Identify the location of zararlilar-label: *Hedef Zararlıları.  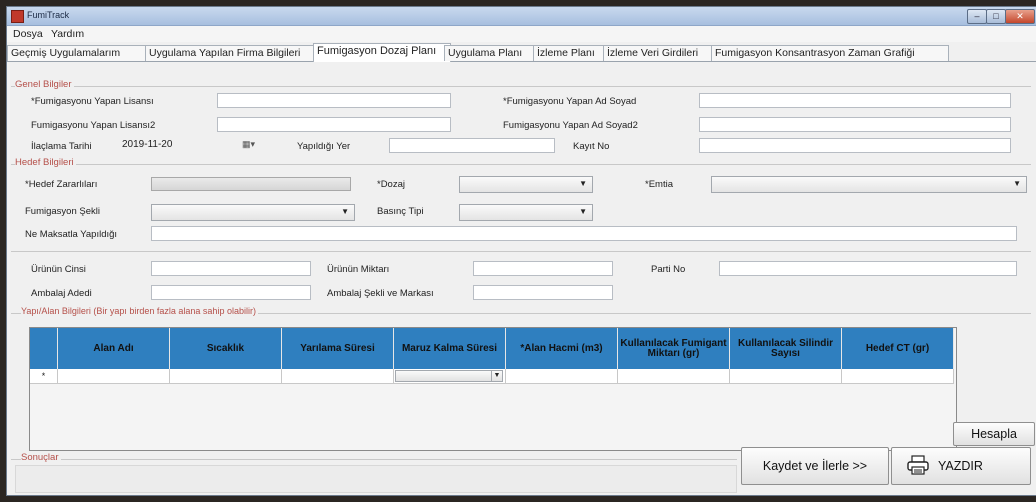
(61, 184).